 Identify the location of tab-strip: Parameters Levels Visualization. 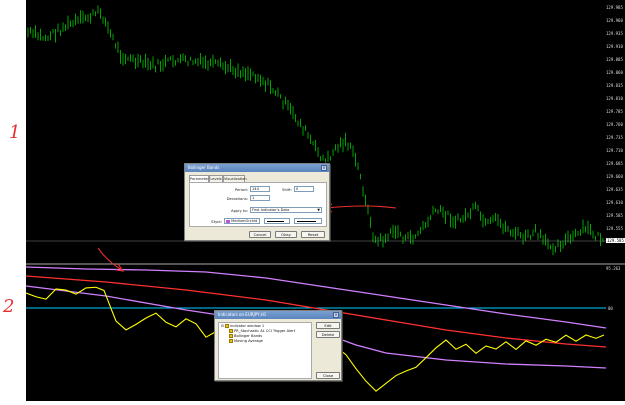
(259, 178).